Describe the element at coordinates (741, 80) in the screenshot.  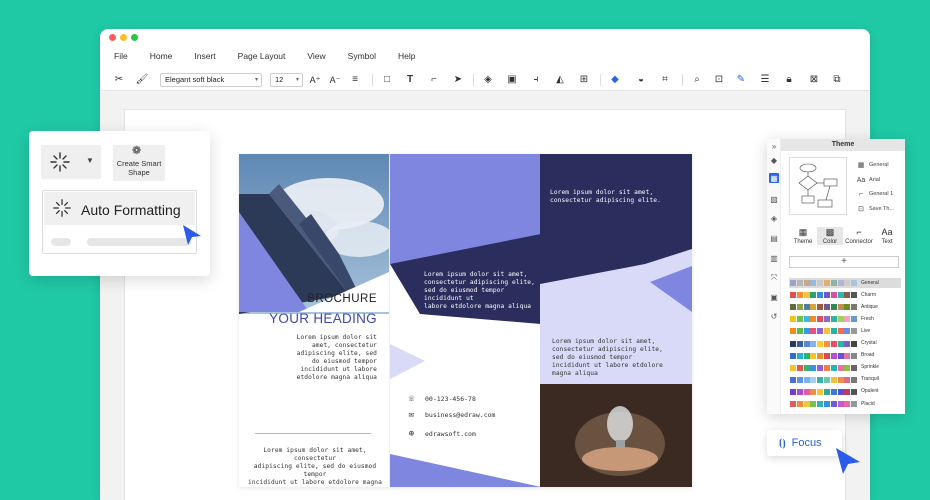
I see `line-color-icon: ✎` at that location.